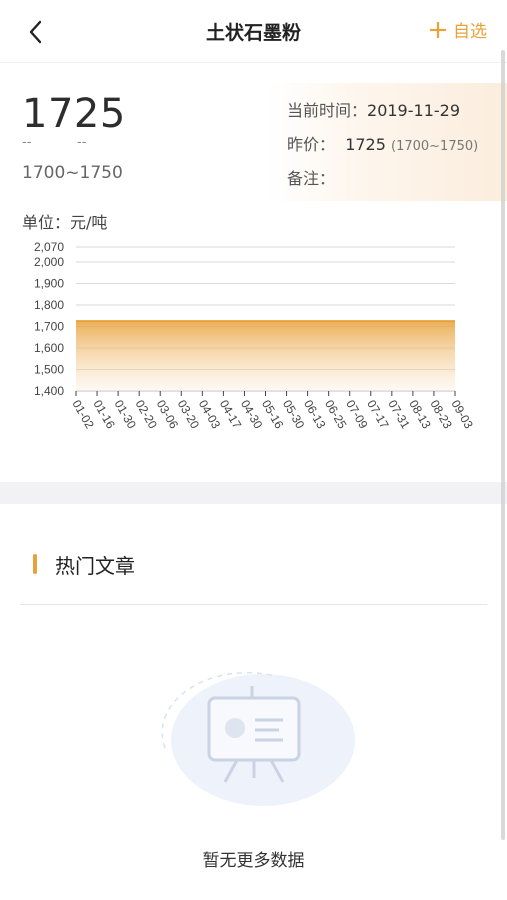 Image resolution: width=507 pixels, height=900 pixels. I want to click on section-separator, so click(253, 493).